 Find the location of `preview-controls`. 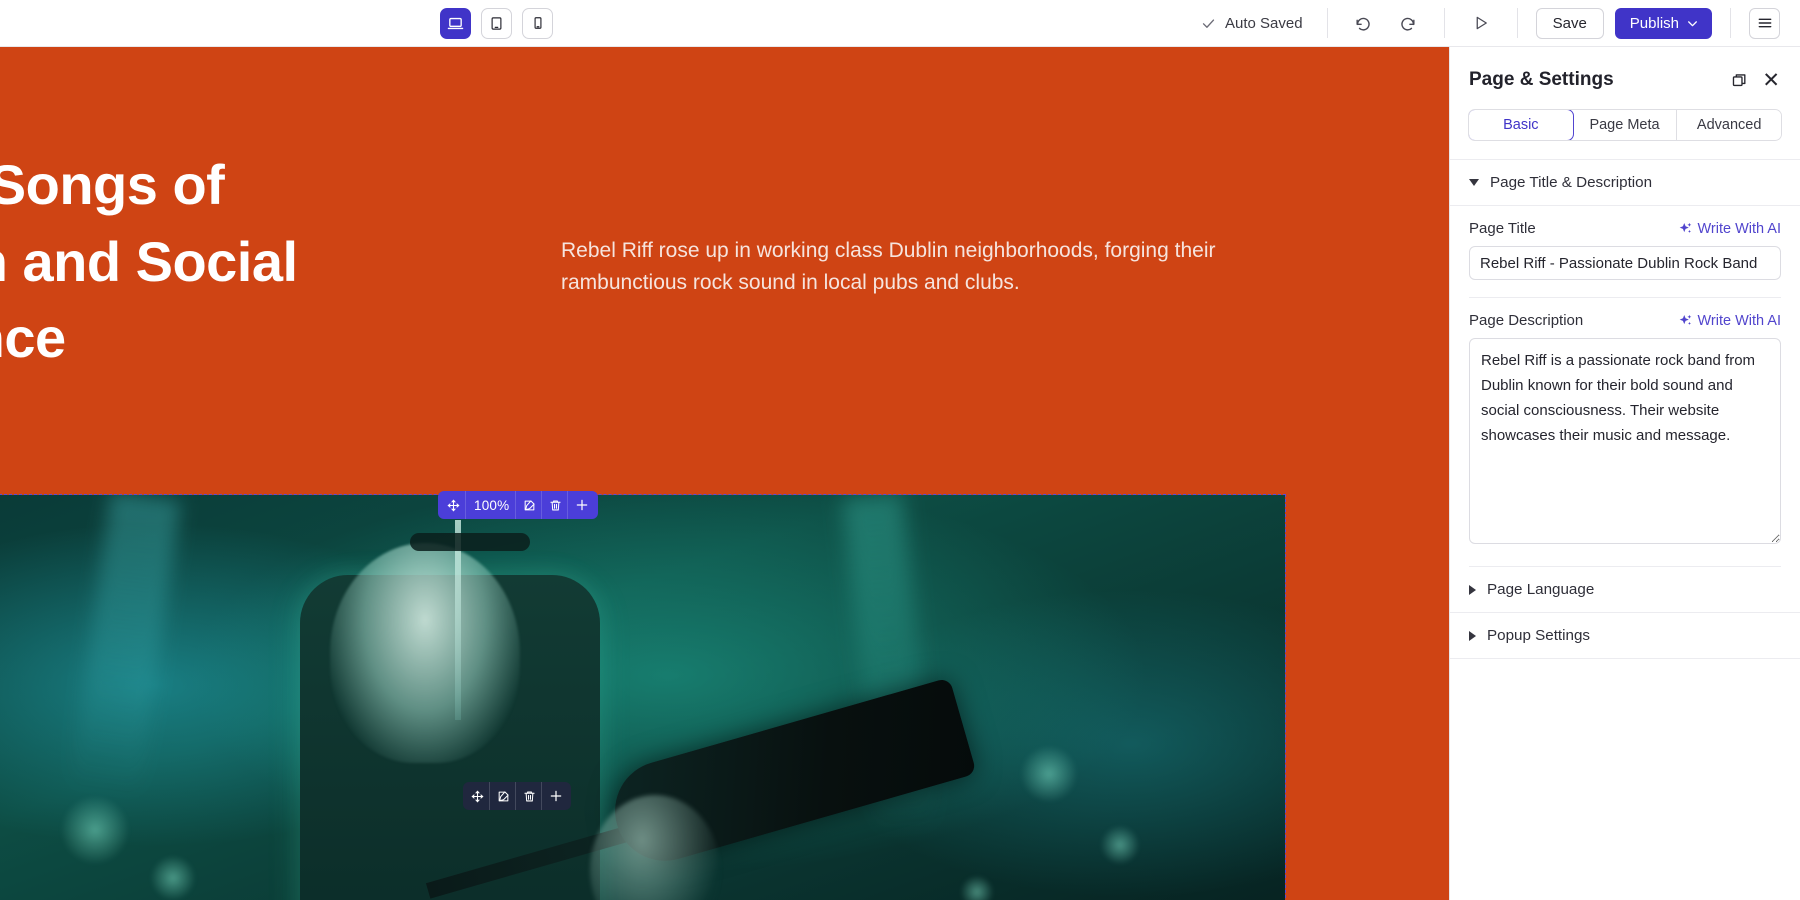

preview-controls is located at coordinates (1481, 23).